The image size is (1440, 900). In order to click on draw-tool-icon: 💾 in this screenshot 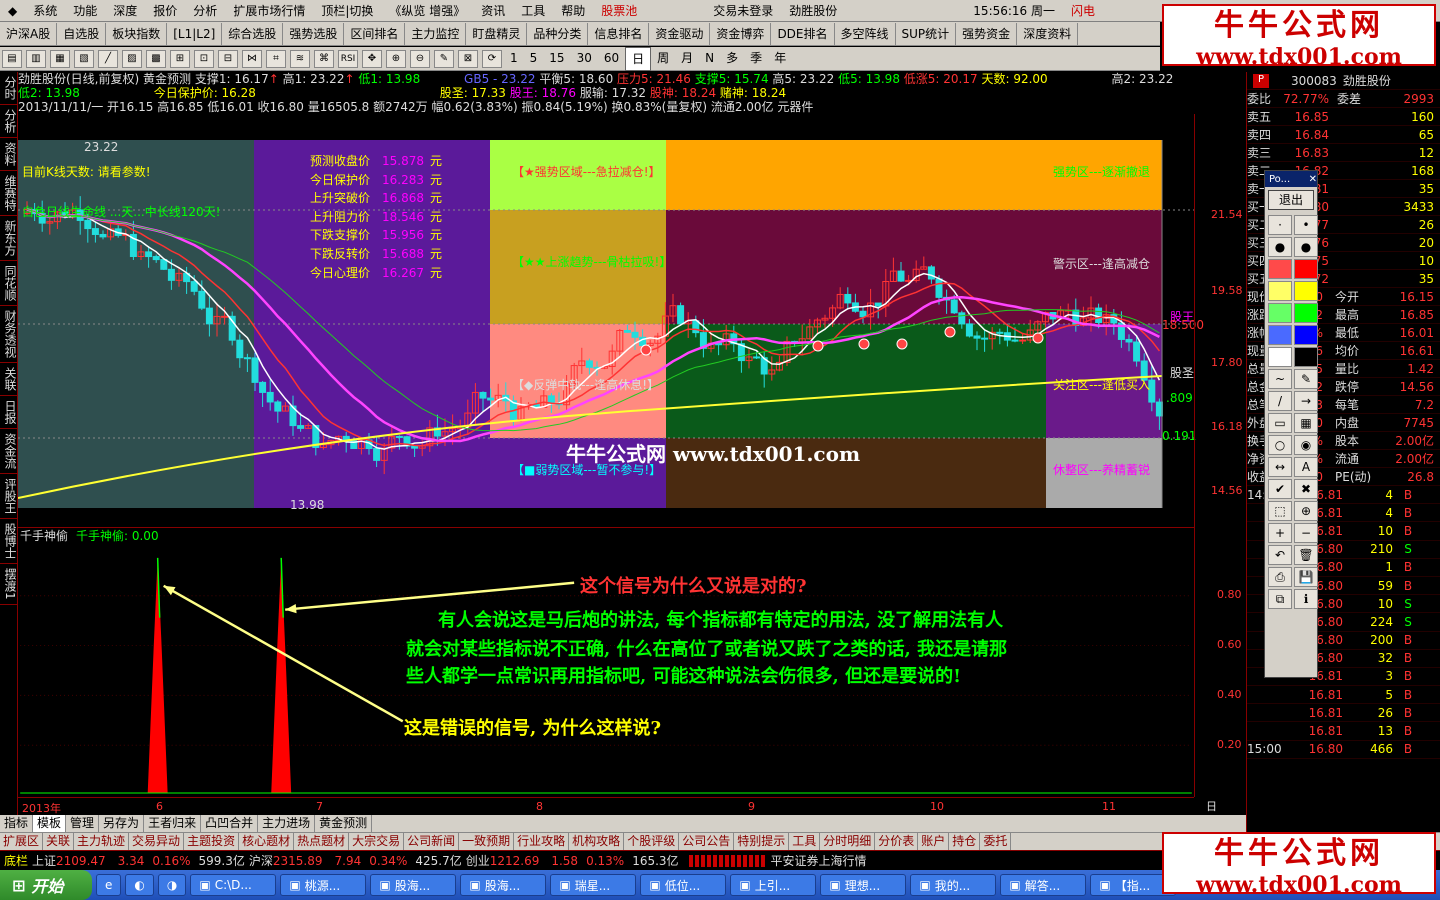, I will do `click(1306, 577)`.